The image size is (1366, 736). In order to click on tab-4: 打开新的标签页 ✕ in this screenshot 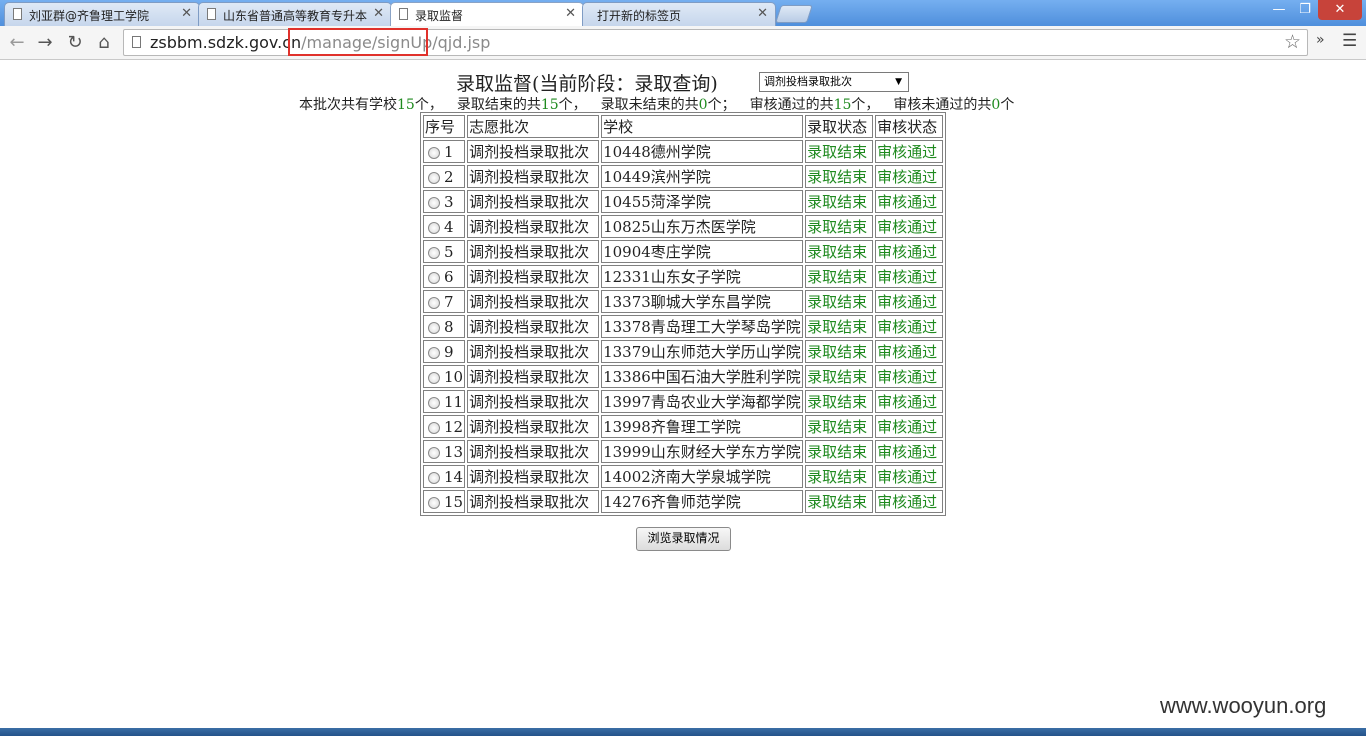, I will do `click(679, 14)`.